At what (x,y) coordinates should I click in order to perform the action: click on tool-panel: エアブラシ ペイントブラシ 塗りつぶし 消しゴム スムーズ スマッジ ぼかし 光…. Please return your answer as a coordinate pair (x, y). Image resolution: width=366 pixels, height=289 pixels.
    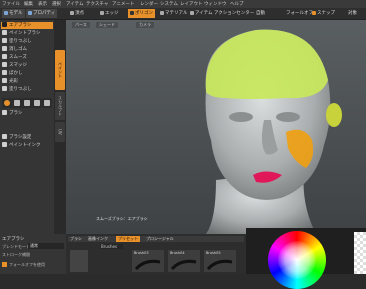
    Looking at the image, I should click on (27, 127).